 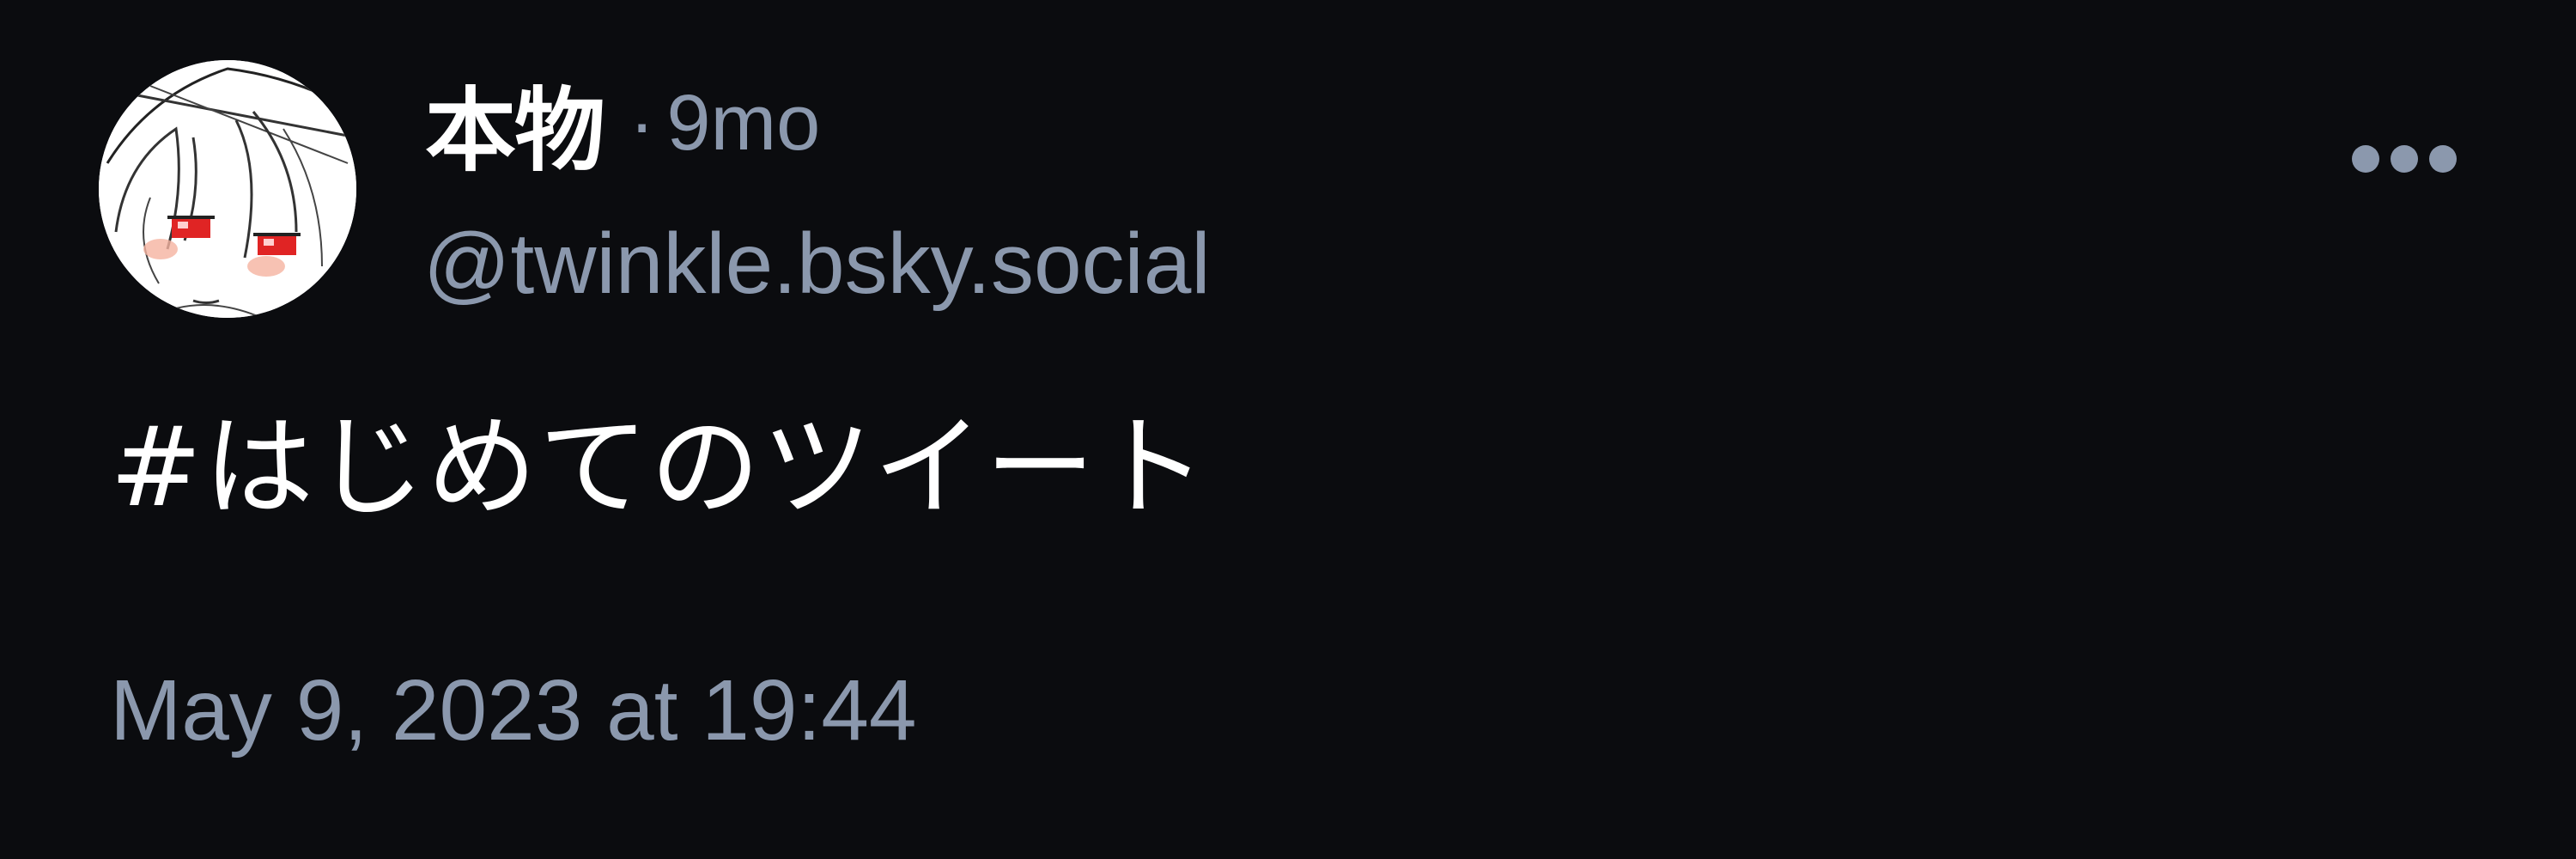 What do you see at coordinates (515, 123) in the screenshot?
I see `author-display-name: 本物` at bounding box center [515, 123].